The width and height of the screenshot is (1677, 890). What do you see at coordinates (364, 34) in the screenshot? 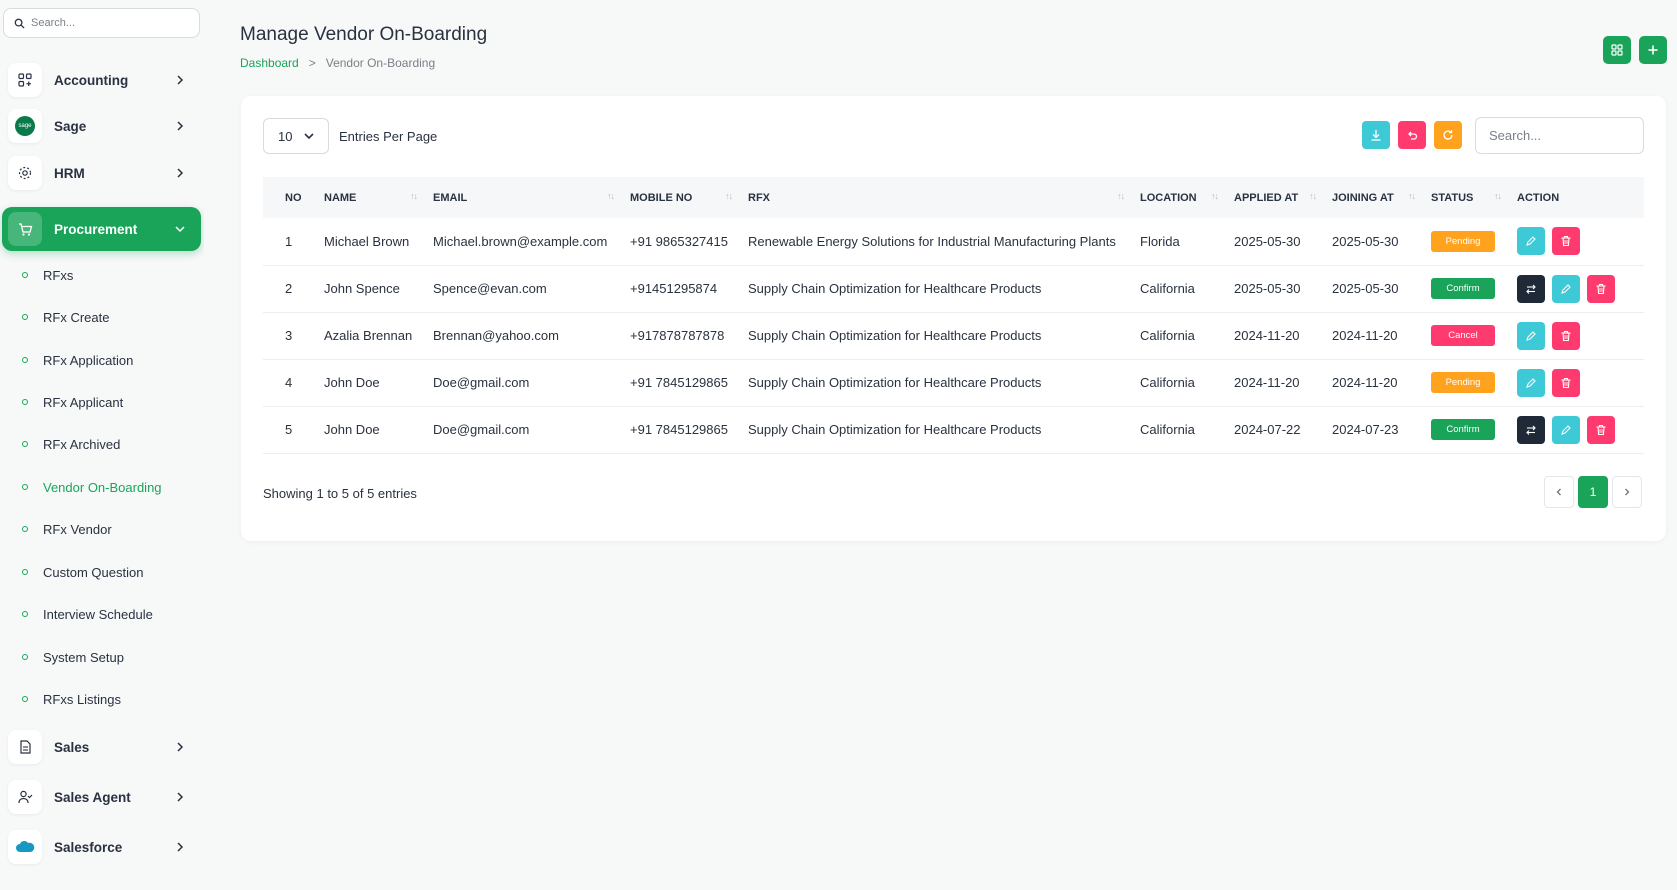
I see `page-title: Manage Vendor On-Boarding` at bounding box center [364, 34].